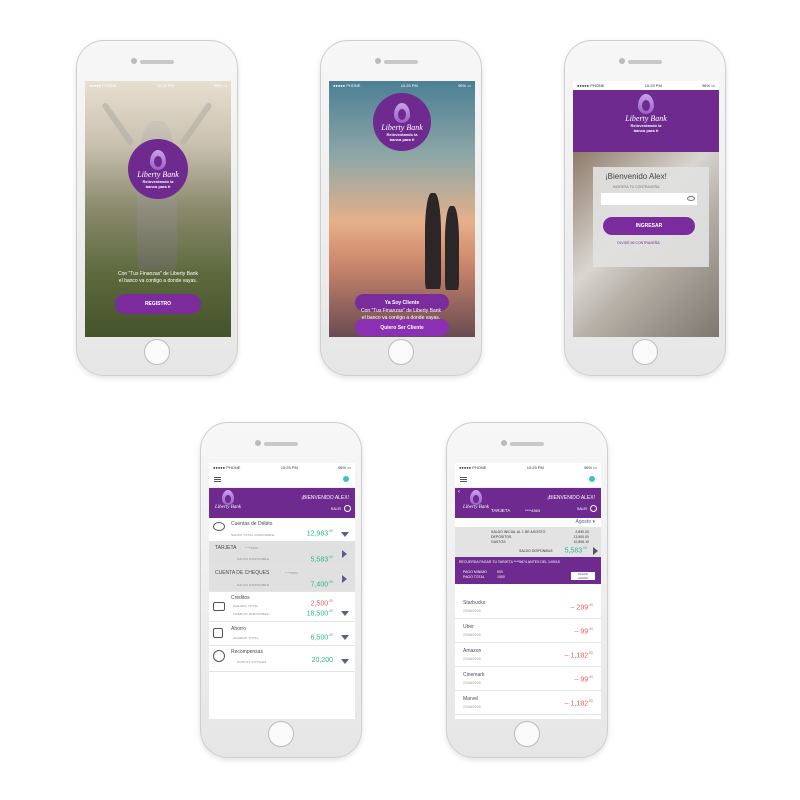  Describe the element at coordinates (239, 629) in the screenshot. I see `savings-title: Ahorro` at that location.